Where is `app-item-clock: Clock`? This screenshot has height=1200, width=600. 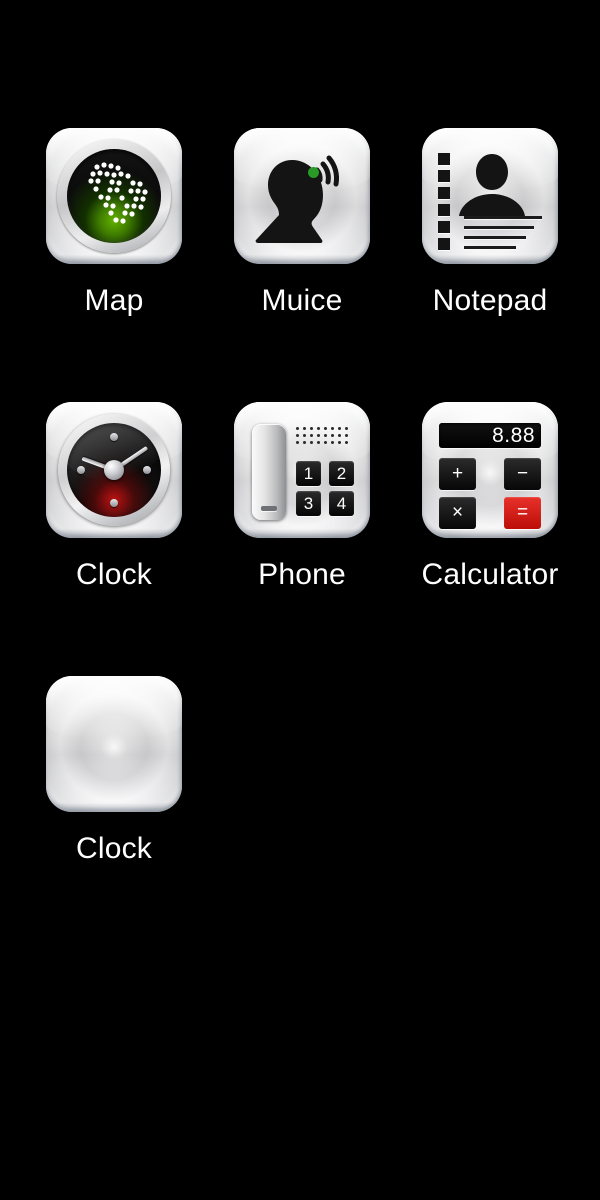 app-item-clock: Clock is located at coordinates (114, 538).